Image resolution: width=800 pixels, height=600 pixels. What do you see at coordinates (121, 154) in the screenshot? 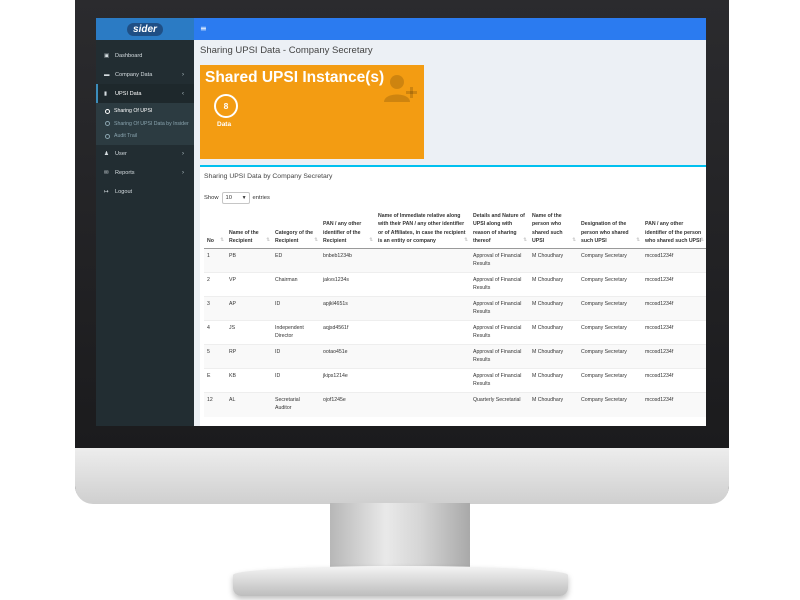
I see `sidebar-item-label: User` at bounding box center [121, 154].